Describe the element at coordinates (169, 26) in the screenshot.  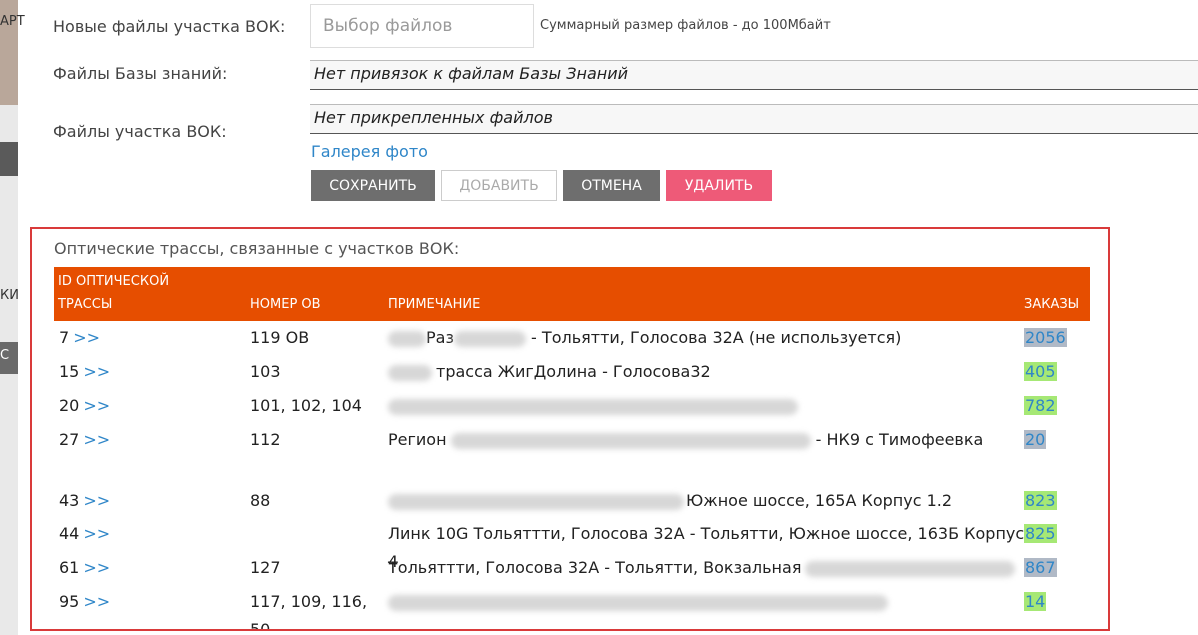
I see `new-files-label: Новые файлы участка ВОК:` at that location.